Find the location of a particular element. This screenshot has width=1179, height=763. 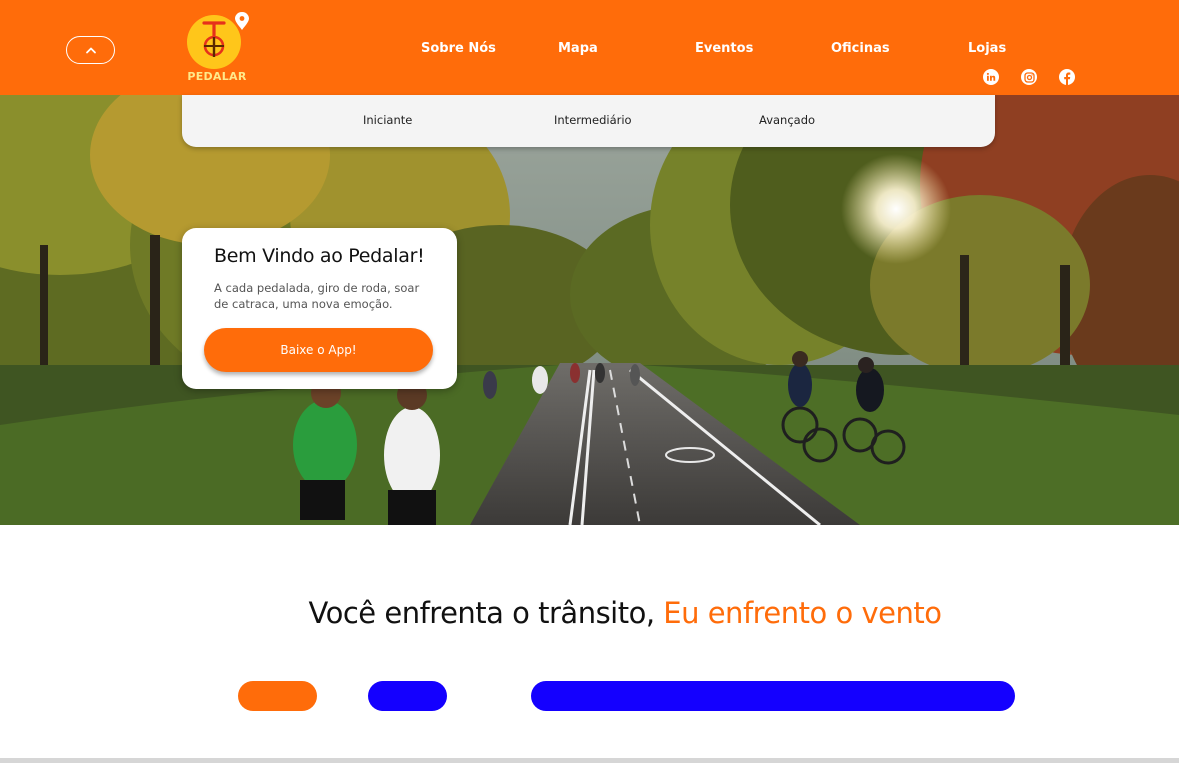

submenu-iniciante: Iniciante is located at coordinates (387, 120).